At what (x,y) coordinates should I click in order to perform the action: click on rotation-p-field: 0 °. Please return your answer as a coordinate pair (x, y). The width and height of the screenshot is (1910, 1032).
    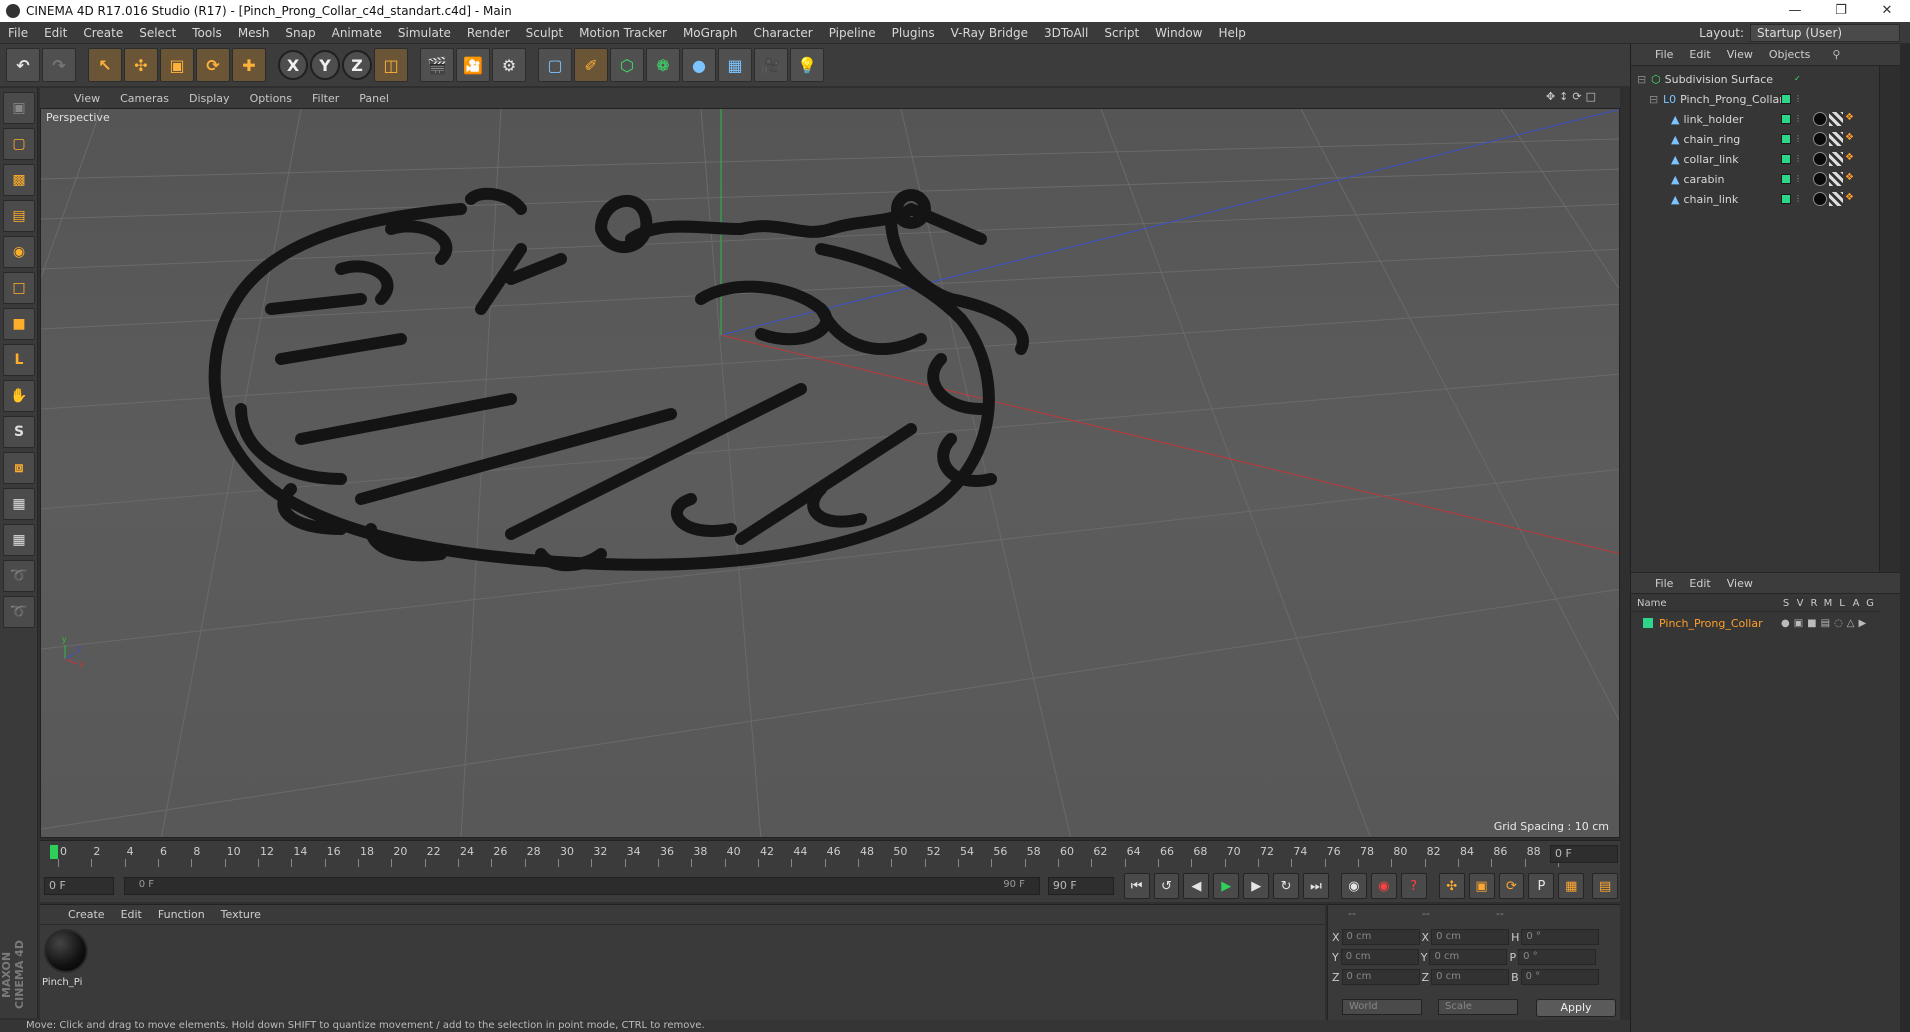
    Looking at the image, I should click on (1557, 957).